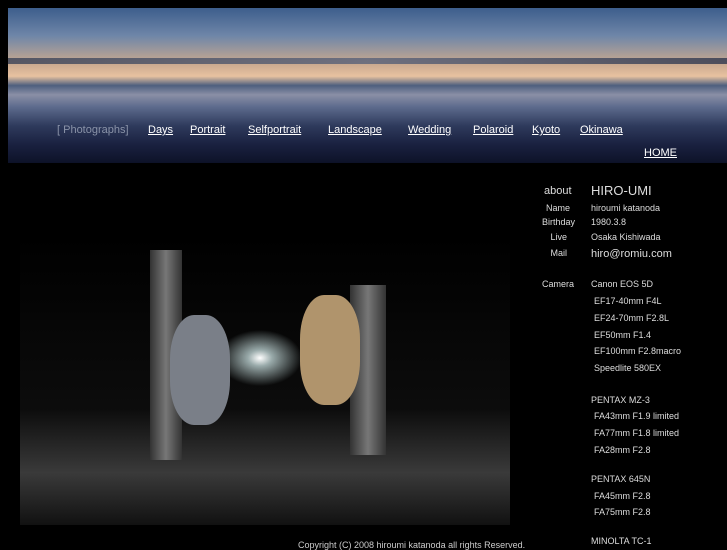 The image size is (727, 550). I want to click on value-birthday: 1980.3.8, so click(609, 222).